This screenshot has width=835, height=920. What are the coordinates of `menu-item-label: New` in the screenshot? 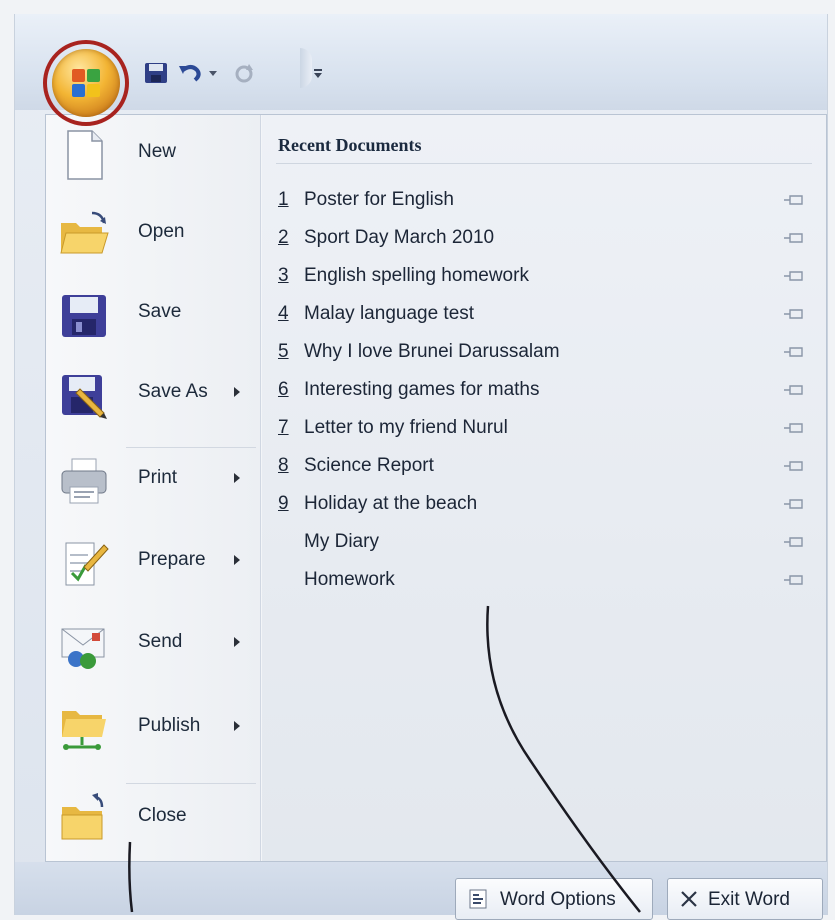 It's located at (157, 151).